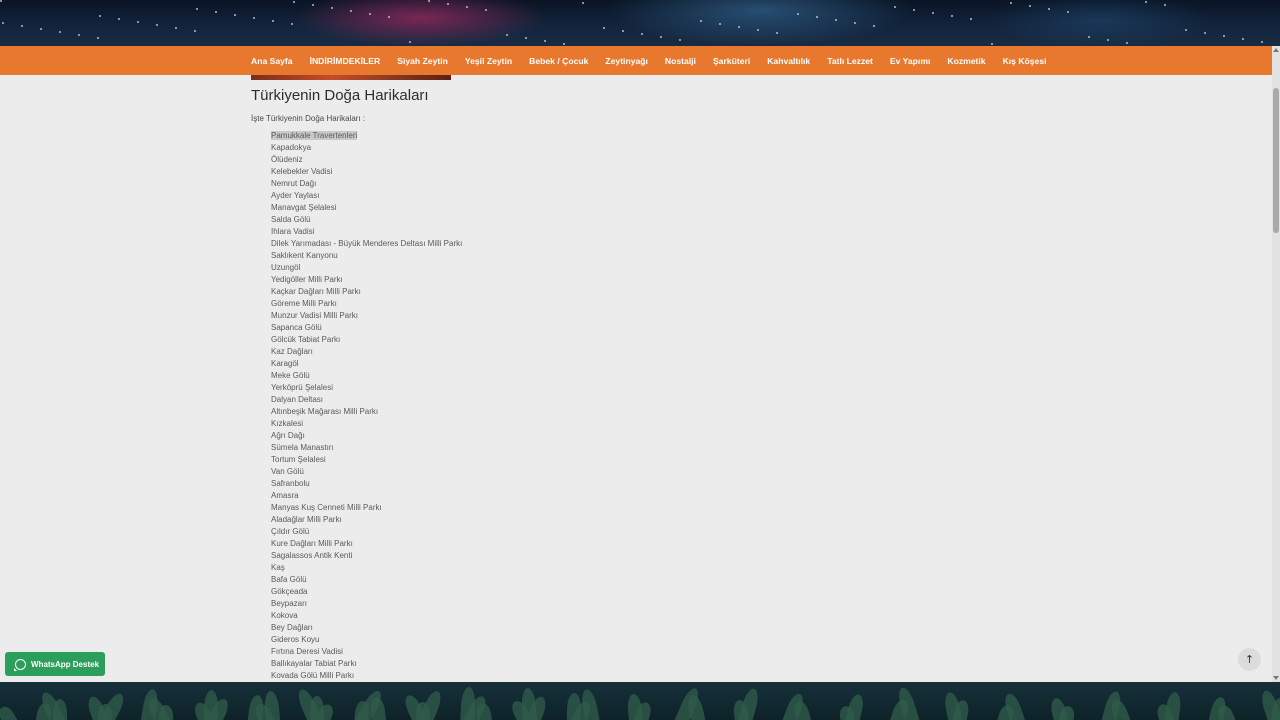  Describe the element at coordinates (366, 364) in the screenshot. I see `list-item: Karagöl` at that location.